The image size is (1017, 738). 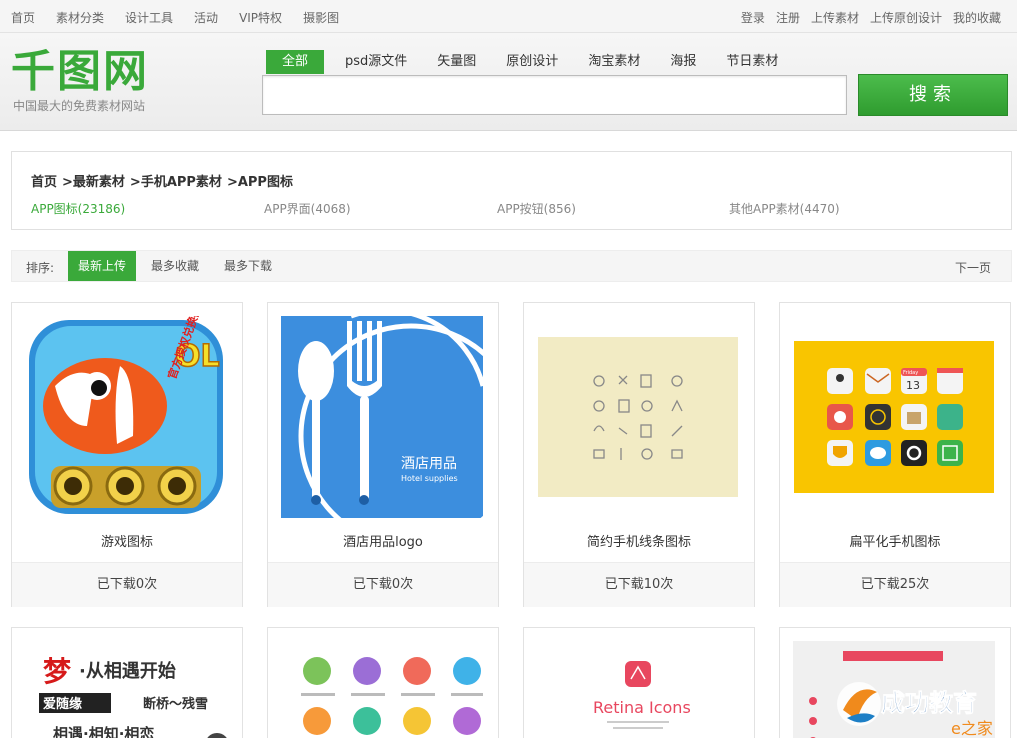 What do you see at coordinates (78, 208) in the screenshot?
I see `subcat-app-icons: APP图标(23186)` at bounding box center [78, 208].